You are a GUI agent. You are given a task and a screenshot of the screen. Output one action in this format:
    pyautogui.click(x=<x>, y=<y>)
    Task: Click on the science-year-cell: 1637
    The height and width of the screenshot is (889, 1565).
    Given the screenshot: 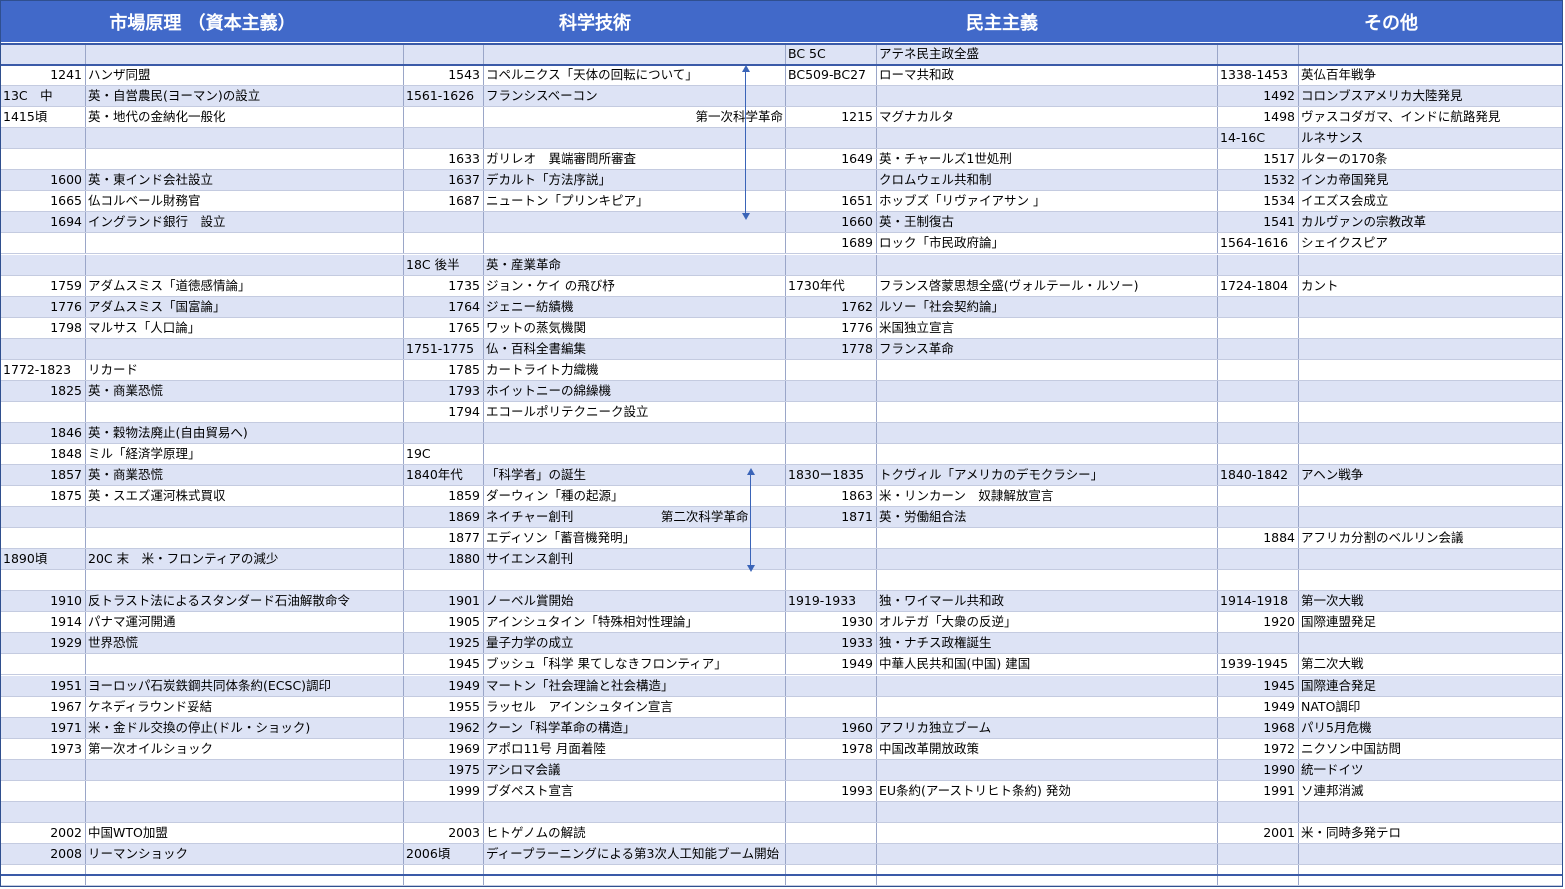 What is the action you would take?
    pyautogui.click(x=444, y=180)
    